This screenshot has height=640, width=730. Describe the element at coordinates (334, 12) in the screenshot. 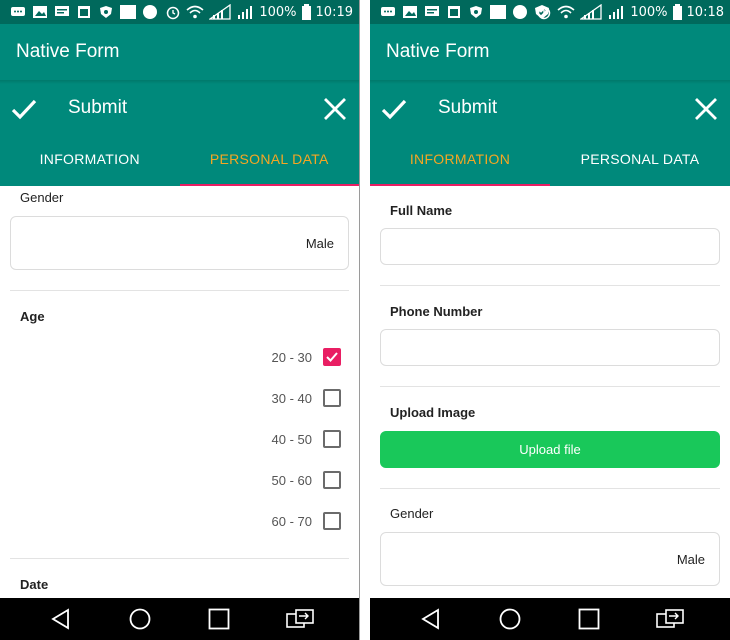

I see `clock-text: 10:19` at that location.